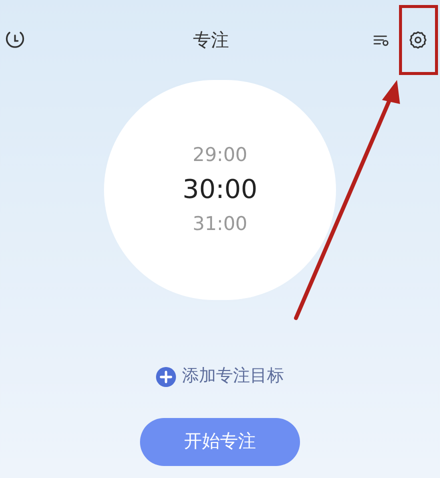  Describe the element at coordinates (220, 155) in the screenshot. I see `time-option: 29:00` at that location.